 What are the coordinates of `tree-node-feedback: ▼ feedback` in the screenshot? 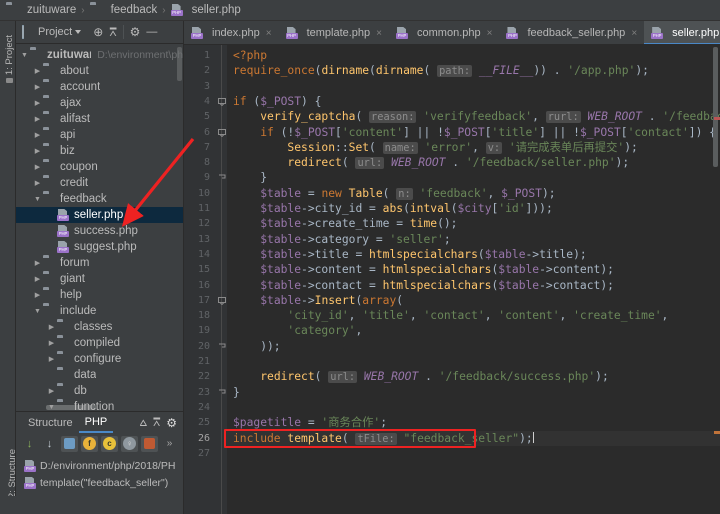 It's located at (99, 199).